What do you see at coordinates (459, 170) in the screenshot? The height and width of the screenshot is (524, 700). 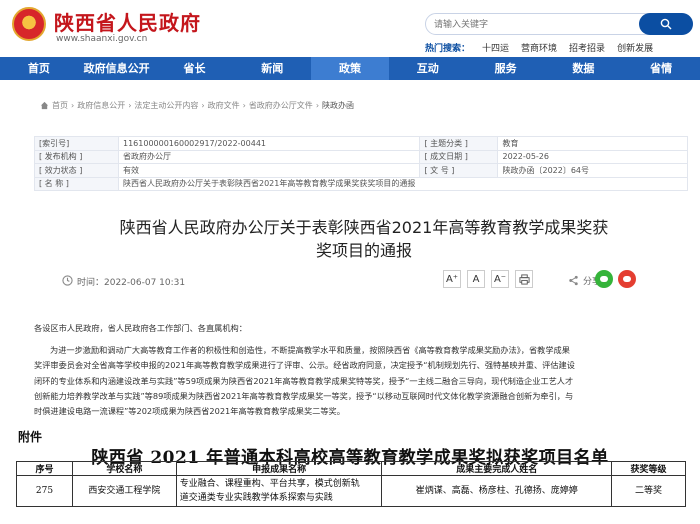 I see `meta-docno-label: [ 文 号 ]` at bounding box center [459, 170].